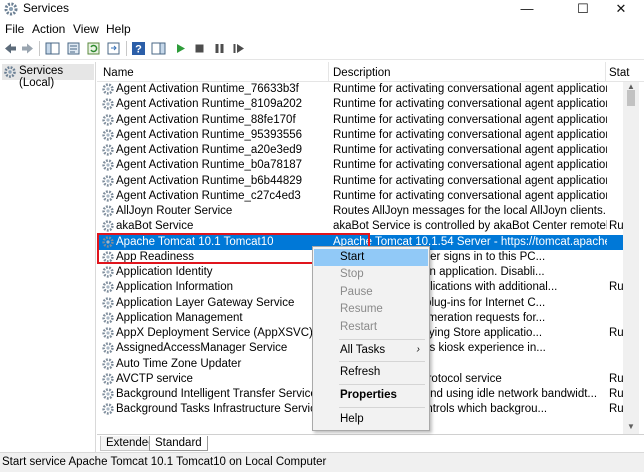 This screenshot has width=644, height=472. What do you see at coordinates (219, 48) in the screenshot?
I see `pause-service-icon` at bounding box center [219, 48].